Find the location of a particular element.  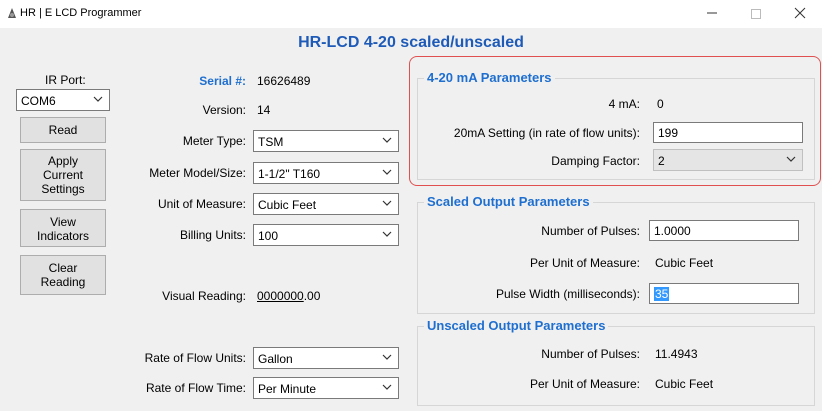

unscaled-per-unit-value: Cubic Feet is located at coordinates (684, 384).